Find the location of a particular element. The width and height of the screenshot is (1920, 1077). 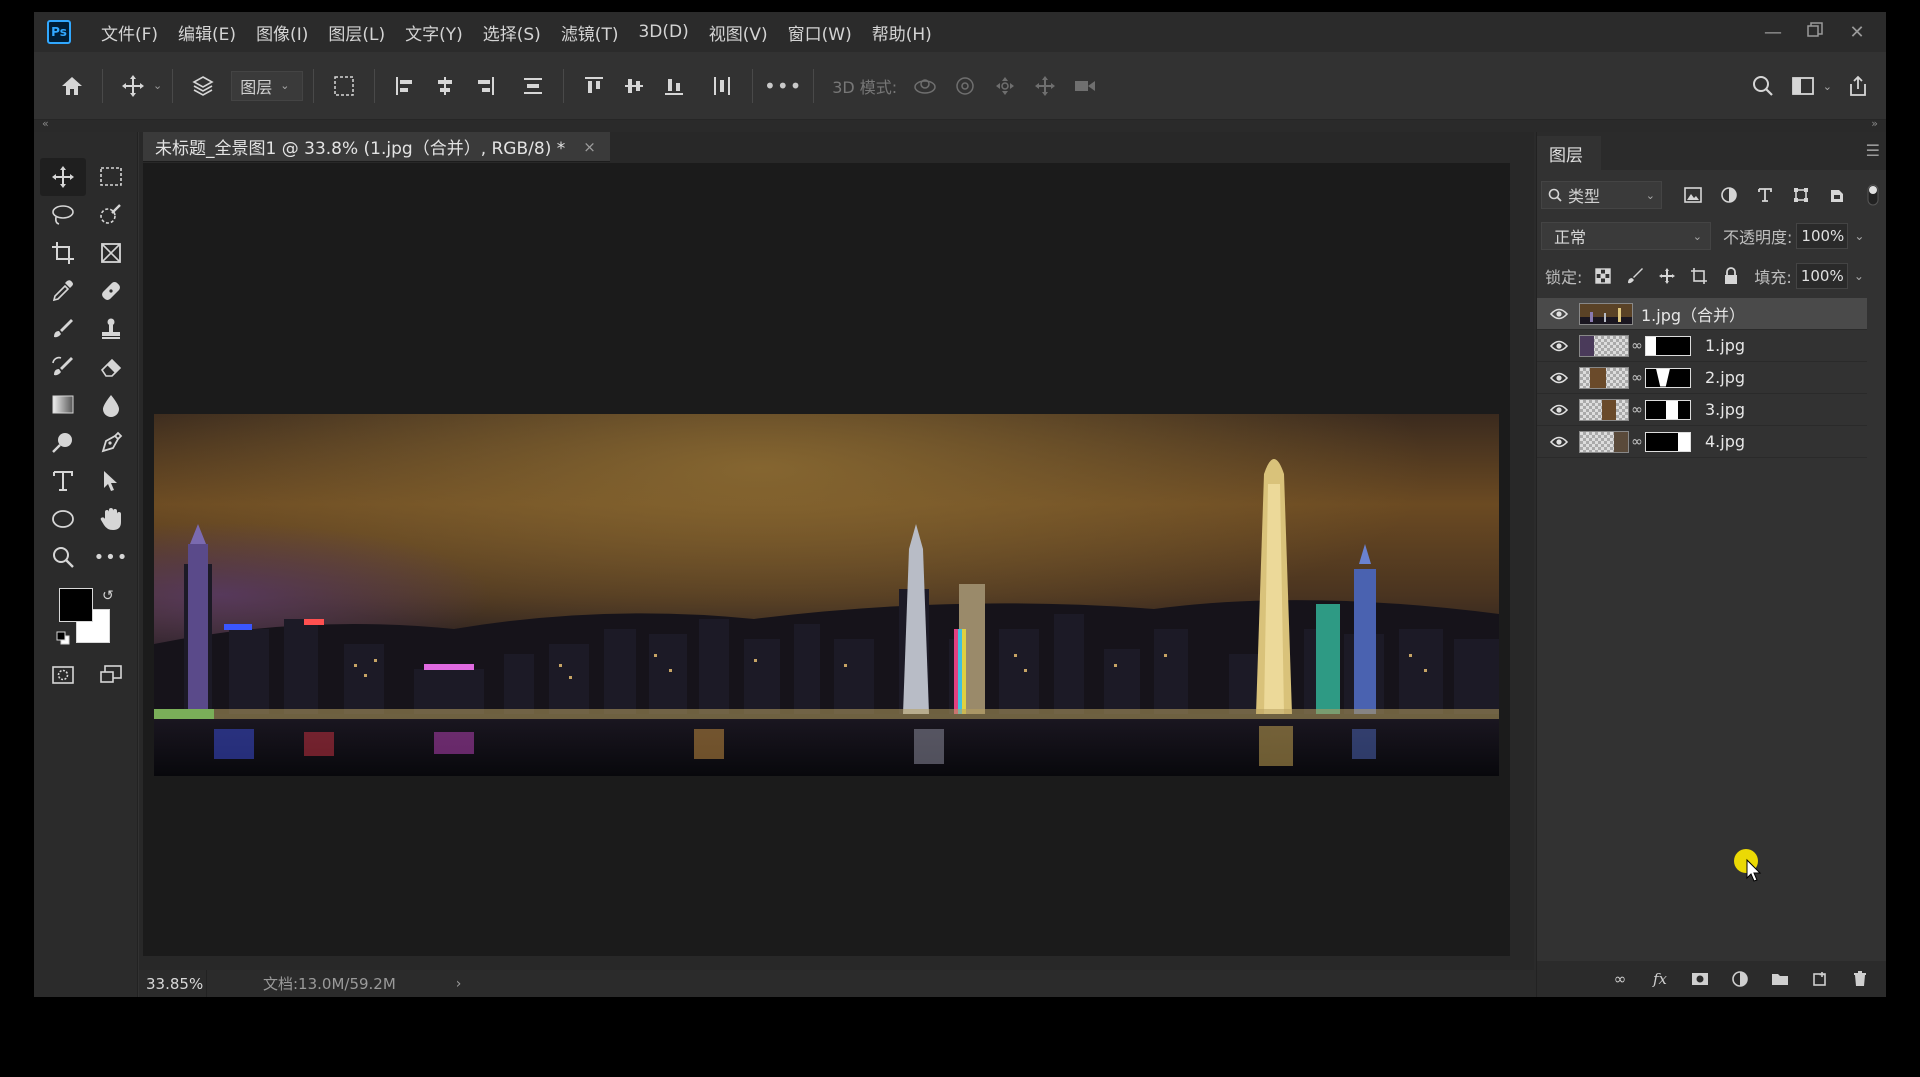

menu-help: 帮助(H) is located at coordinates (902, 32).